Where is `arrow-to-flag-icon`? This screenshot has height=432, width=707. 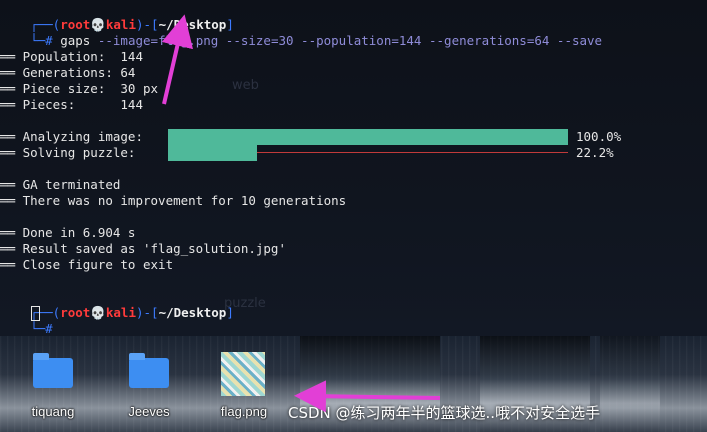 arrow-to-flag-icon is located at coordinates (367, 396).